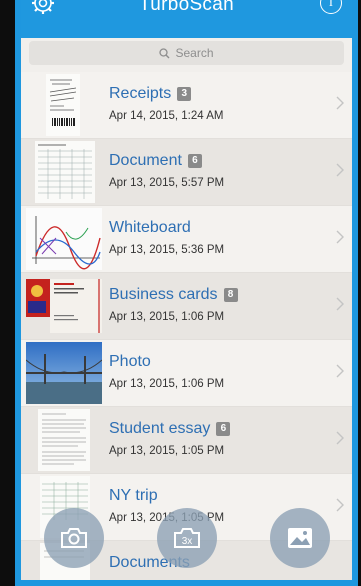  I want to click on document-row-business-cards: Business cards 8 Apr 13, 2015, 1:06 PM, so click(186, 306).